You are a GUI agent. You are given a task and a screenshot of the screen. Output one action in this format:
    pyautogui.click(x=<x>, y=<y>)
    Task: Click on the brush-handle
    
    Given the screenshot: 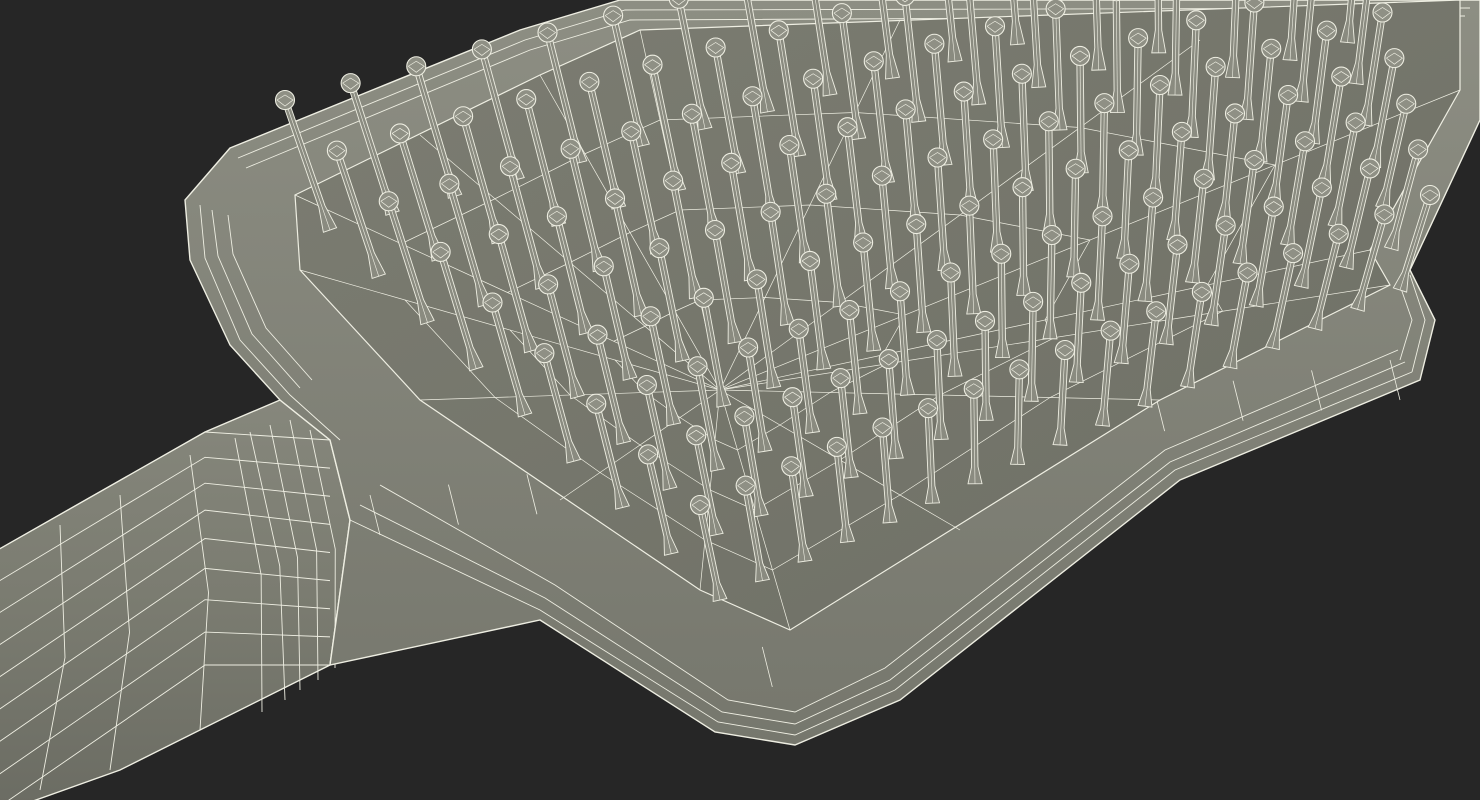 What is the action you would take?
    pyautogui.click(x=175, y=599)
    